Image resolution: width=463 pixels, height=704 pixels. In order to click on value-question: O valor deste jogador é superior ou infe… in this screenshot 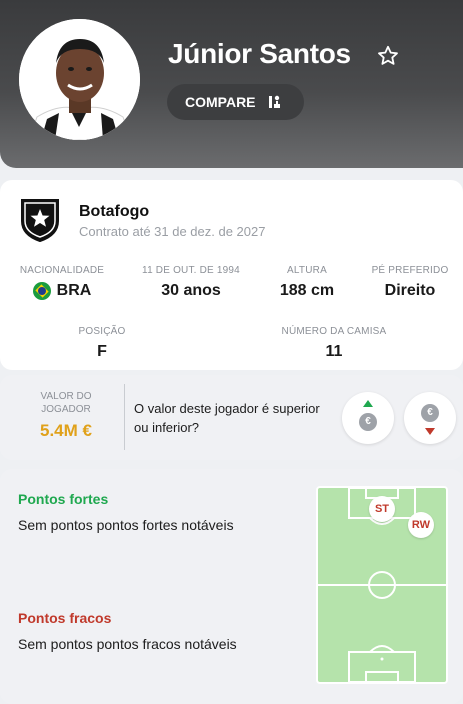, I will do `click(227, 418)`.